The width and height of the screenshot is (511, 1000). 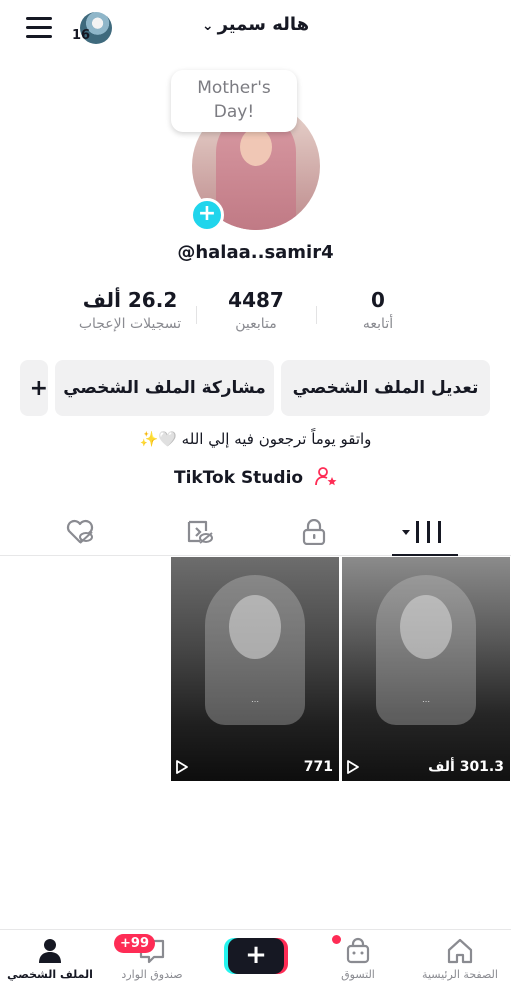 I want to click on account-switcher: هاله سمير⌄, so click(x=255, y=24).